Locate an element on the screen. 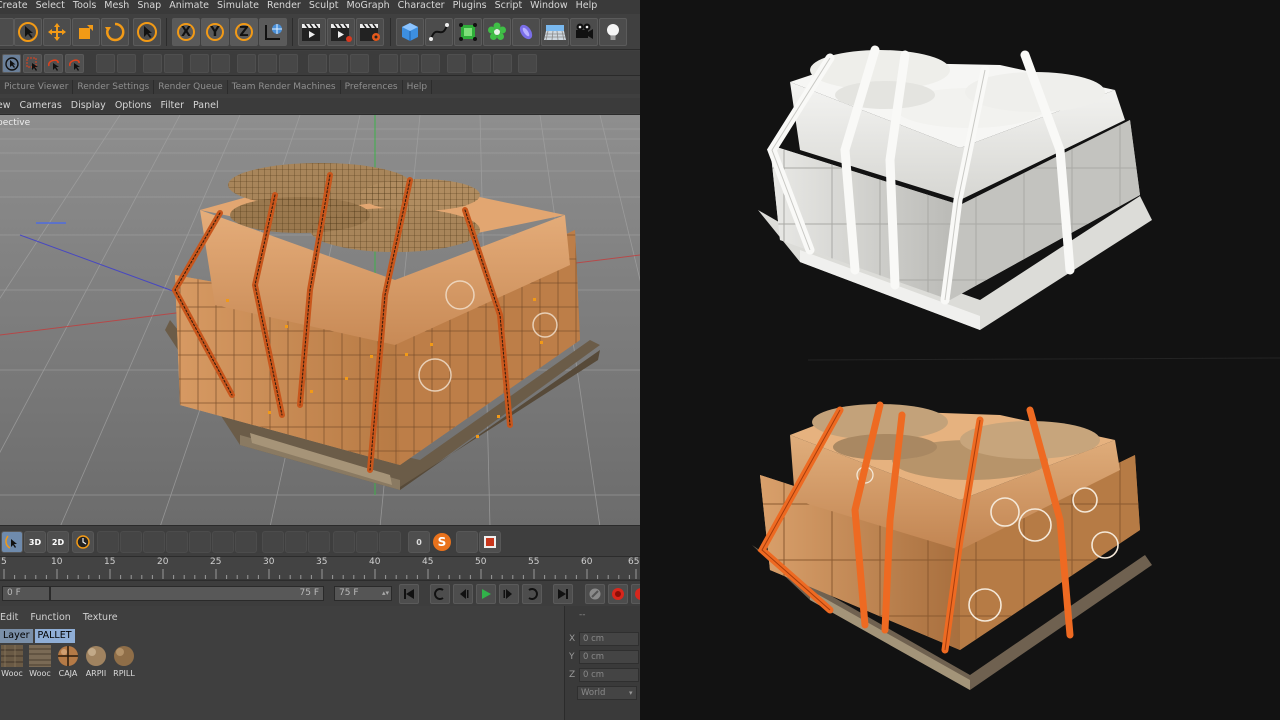  coordinate-system-button is located at coordinates (273, 32).